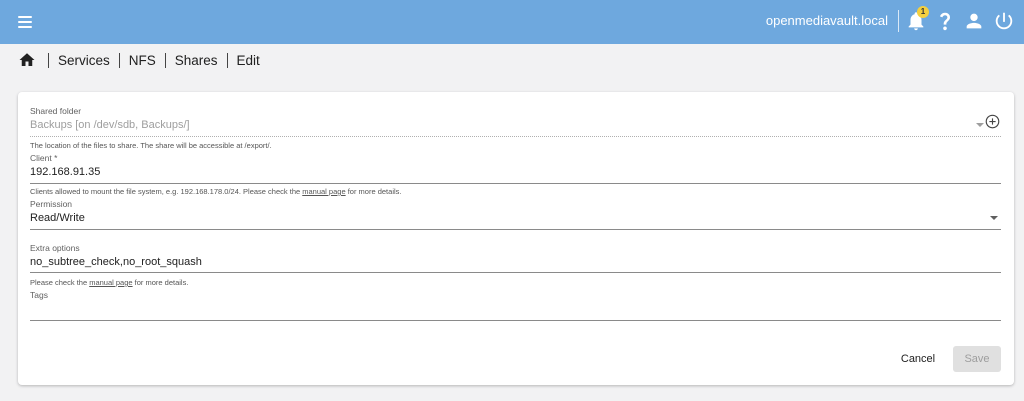  What do you see at coordinates (515, 183) in the screenshot?
I see `client-underline` at bounding box center [515, 183].